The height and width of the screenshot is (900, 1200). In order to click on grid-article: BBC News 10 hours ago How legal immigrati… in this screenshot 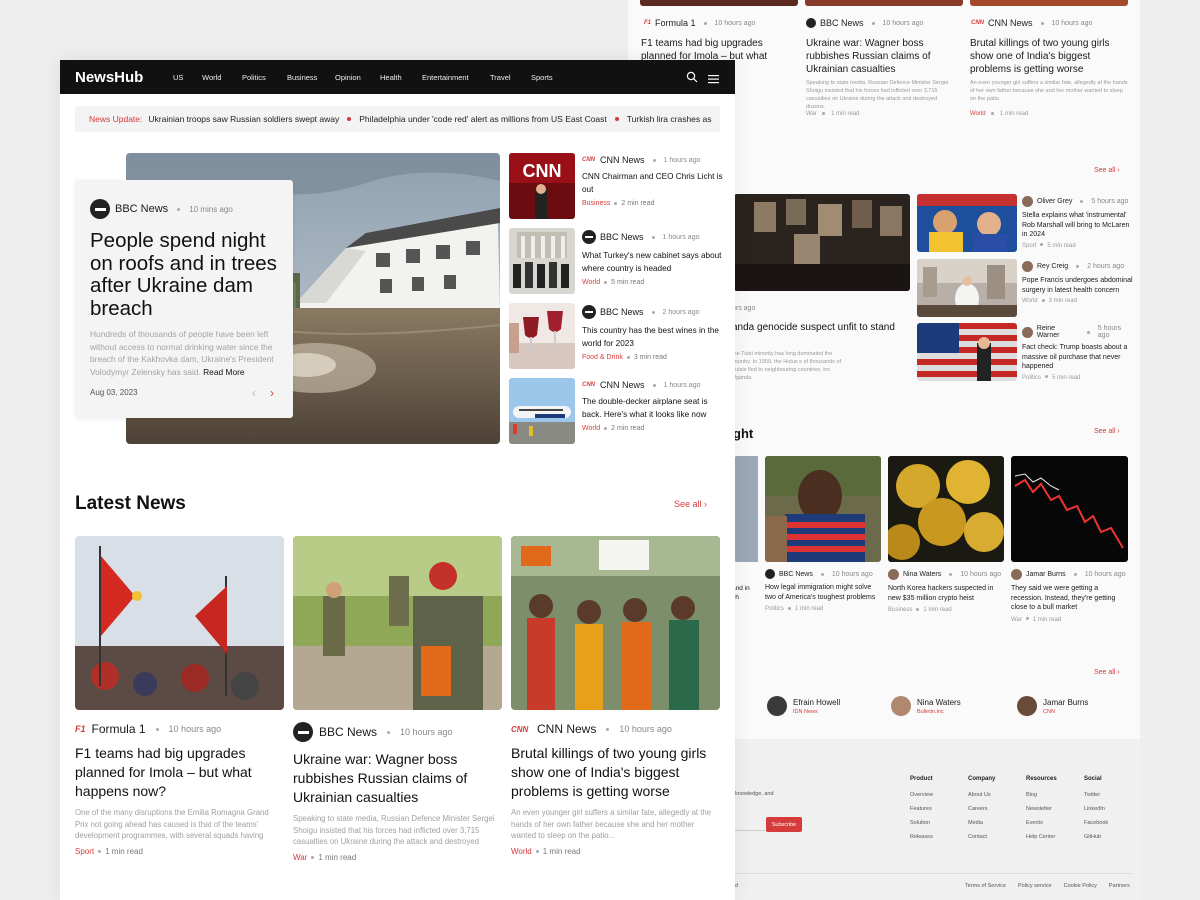, I will do `click(823, 590)`.